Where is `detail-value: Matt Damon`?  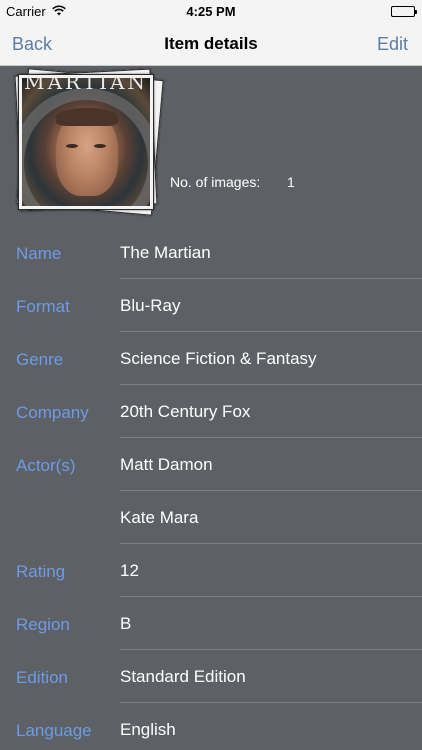 detail-value: Matt Damon is located at coordinates (166, 464).